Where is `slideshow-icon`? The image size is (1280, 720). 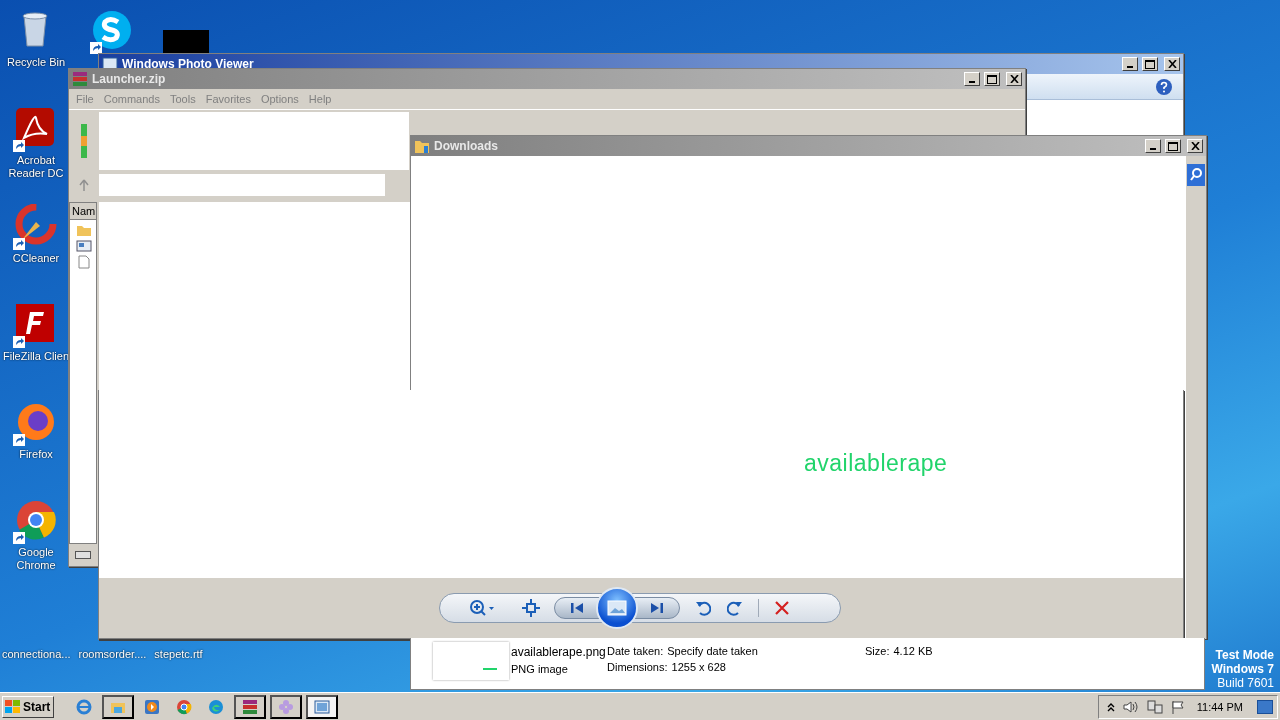
slideshow-icon is located at coordinates (617, 608).